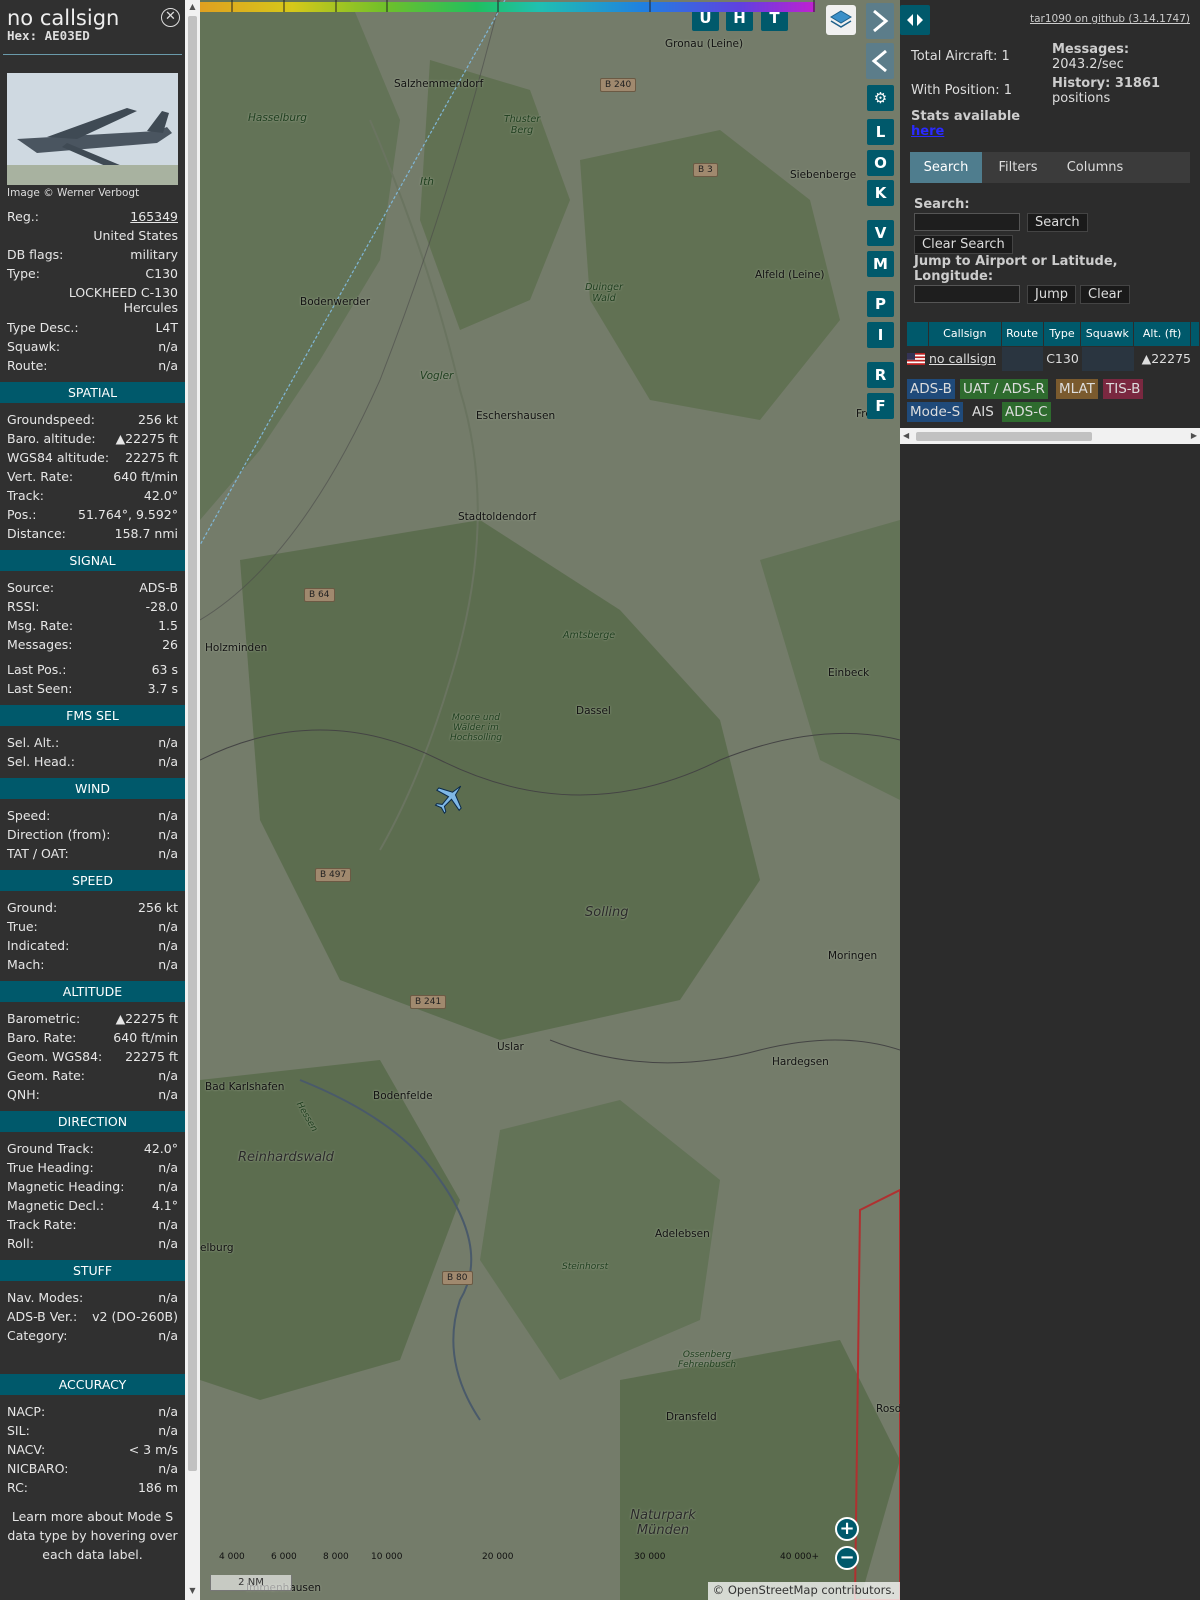  What do you see at coordinates (880, 61) in the screenshot?
I see `chevron-left-icon` at bounding box center [880, 61].